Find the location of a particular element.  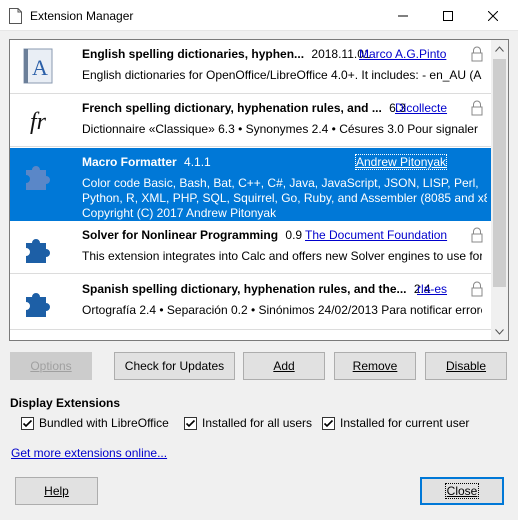

publisher-link: rla-es is located at coordinates (432, 289).